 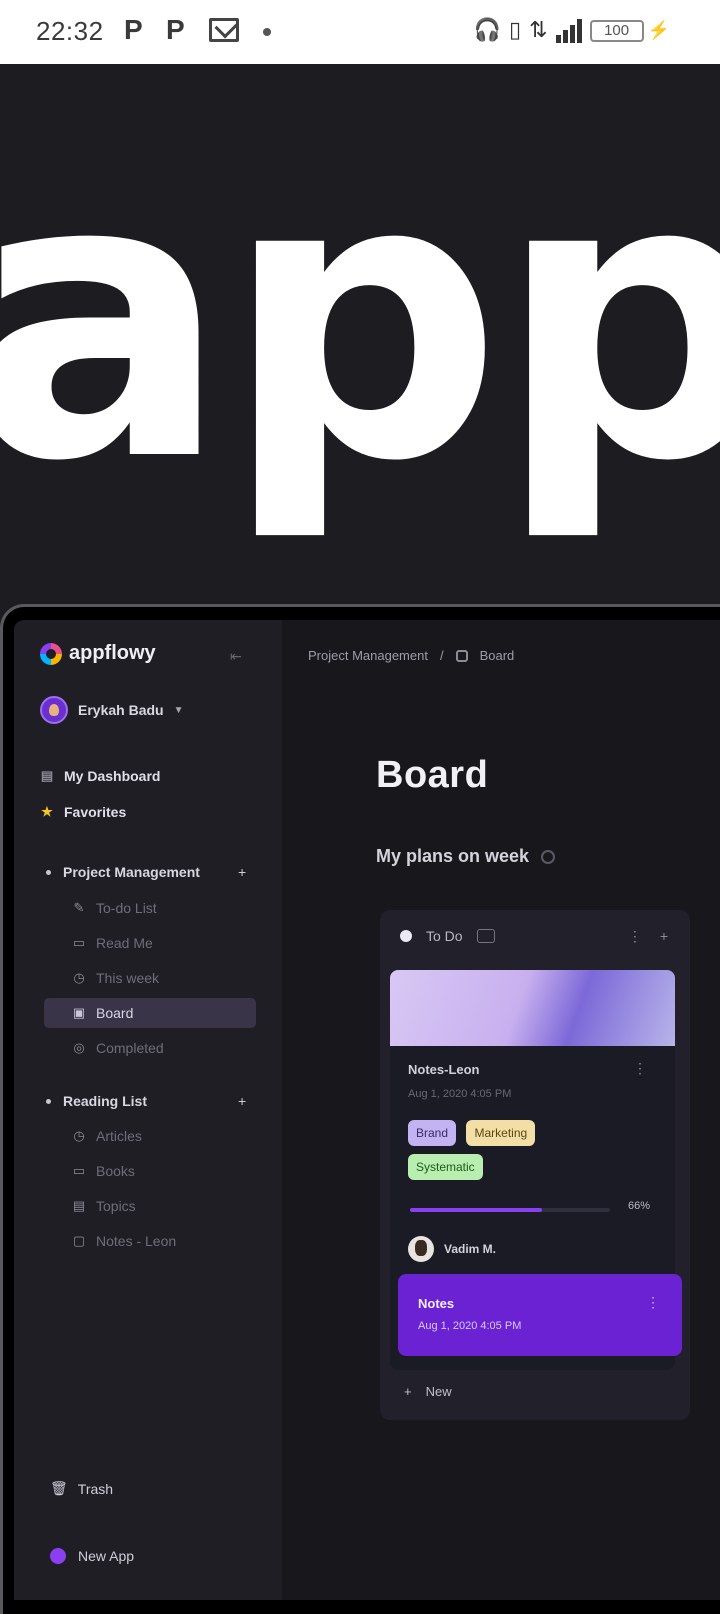 I want to click on add-card-icon: +, so click(x=664, y=936).